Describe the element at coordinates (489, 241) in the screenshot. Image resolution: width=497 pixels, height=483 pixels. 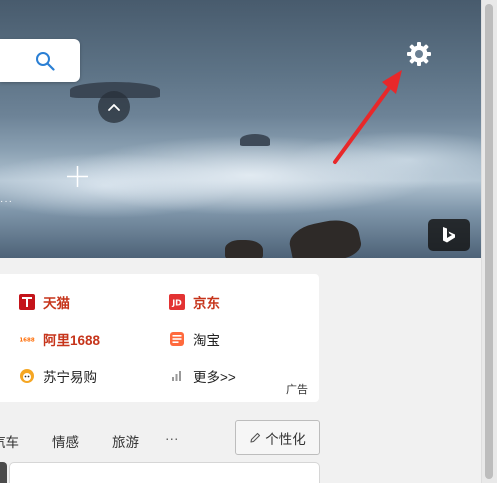
I see `scrollbar-thumb` at that location.